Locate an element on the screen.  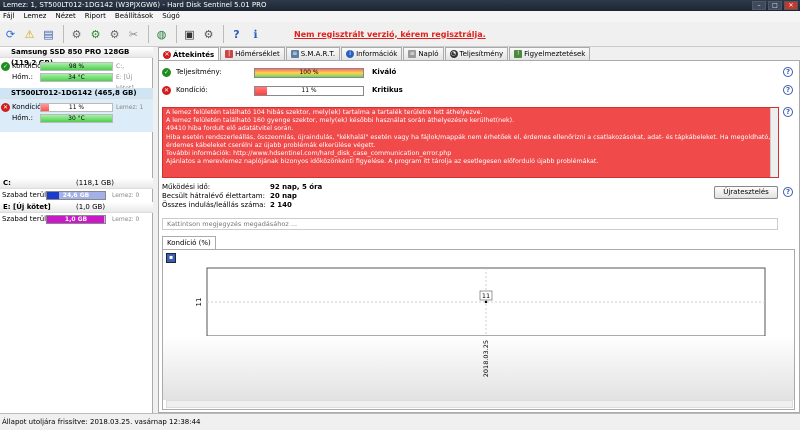
retest-button: Újratesztelés is located at coordinates (746, 192).